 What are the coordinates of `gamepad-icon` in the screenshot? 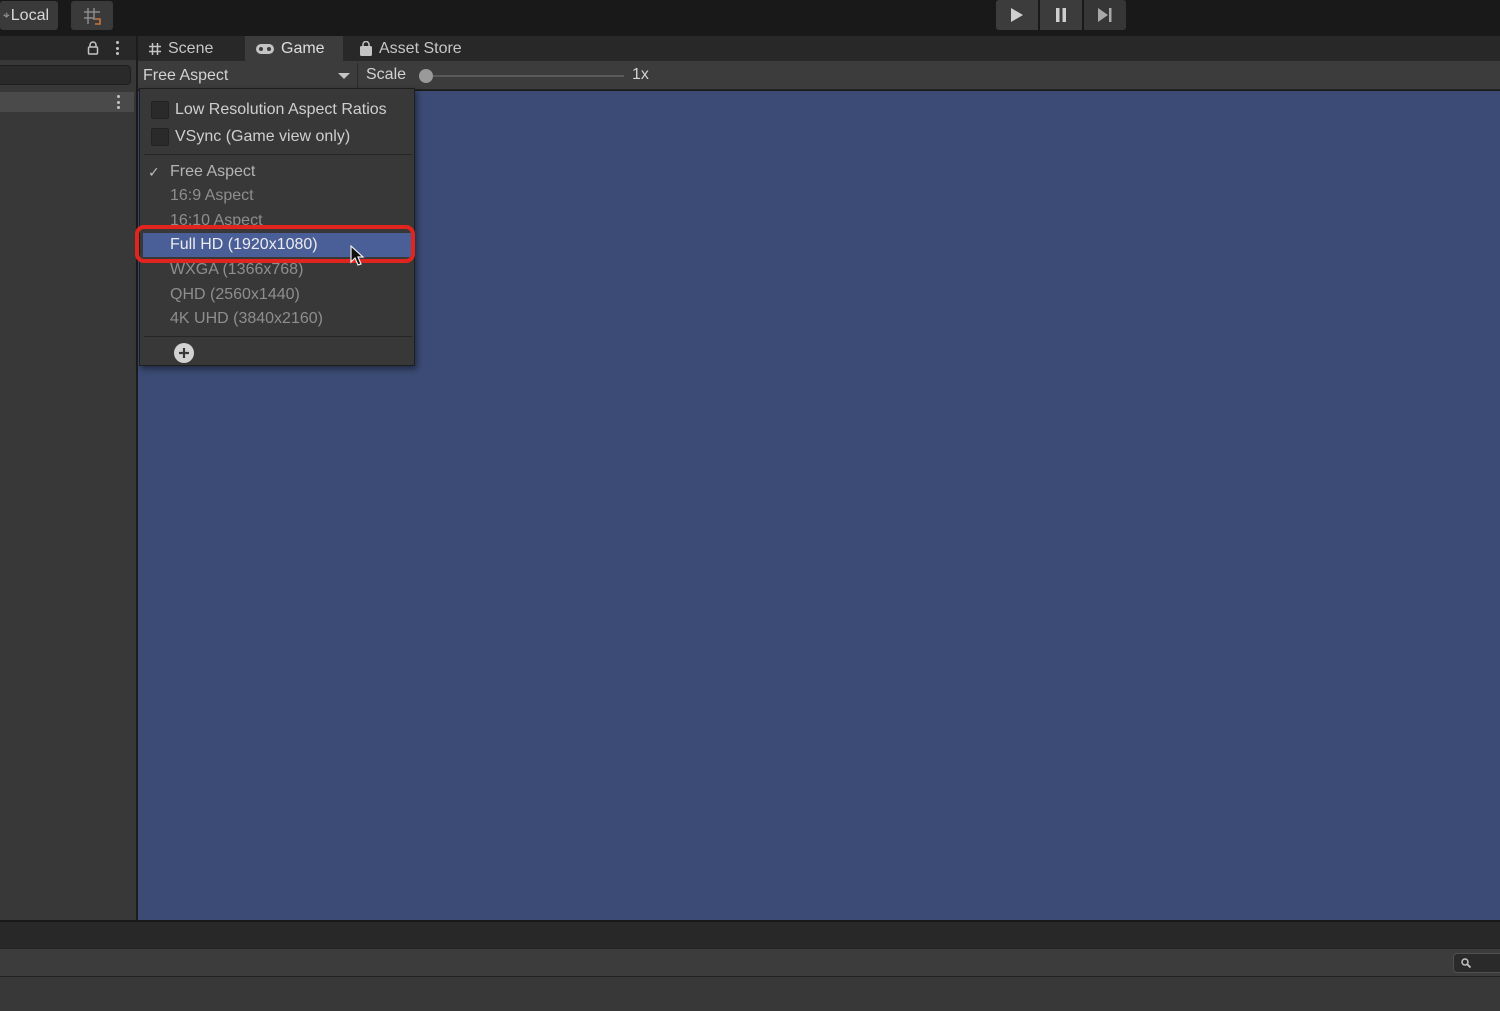 It's located at (265, 48).